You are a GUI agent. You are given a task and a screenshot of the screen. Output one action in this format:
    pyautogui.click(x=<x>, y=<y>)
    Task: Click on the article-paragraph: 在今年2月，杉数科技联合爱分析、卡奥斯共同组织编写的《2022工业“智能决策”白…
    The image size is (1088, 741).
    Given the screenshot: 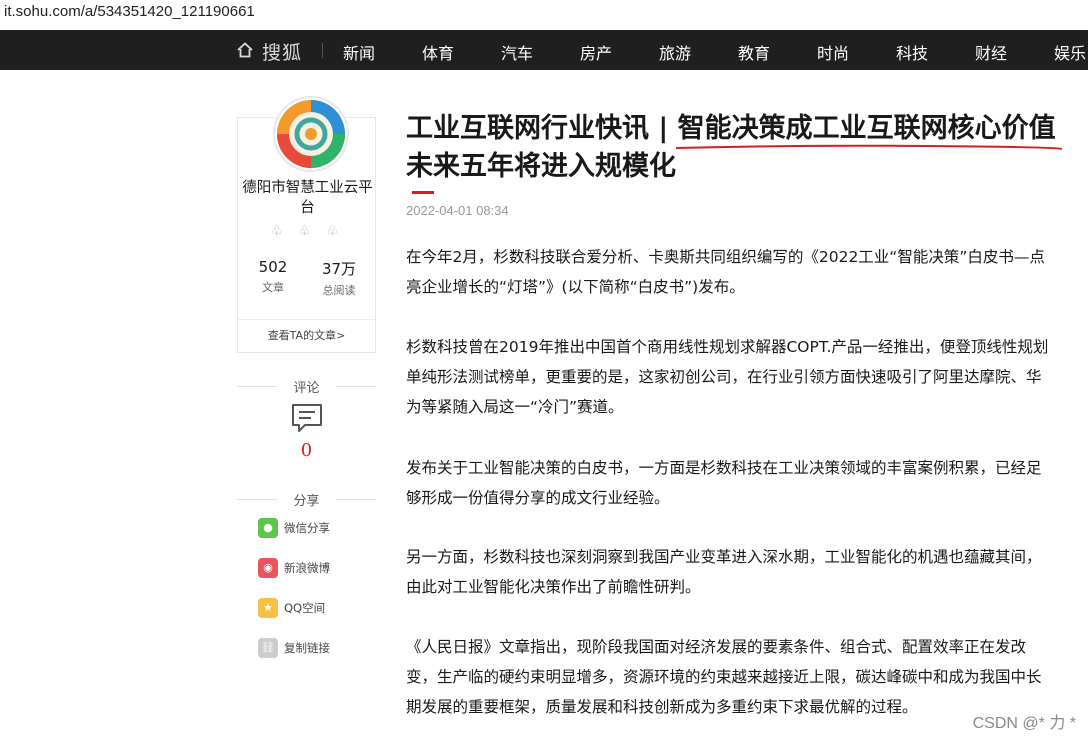 What is the action you would take?
    pyautogui.click(x=725, y=272)
    